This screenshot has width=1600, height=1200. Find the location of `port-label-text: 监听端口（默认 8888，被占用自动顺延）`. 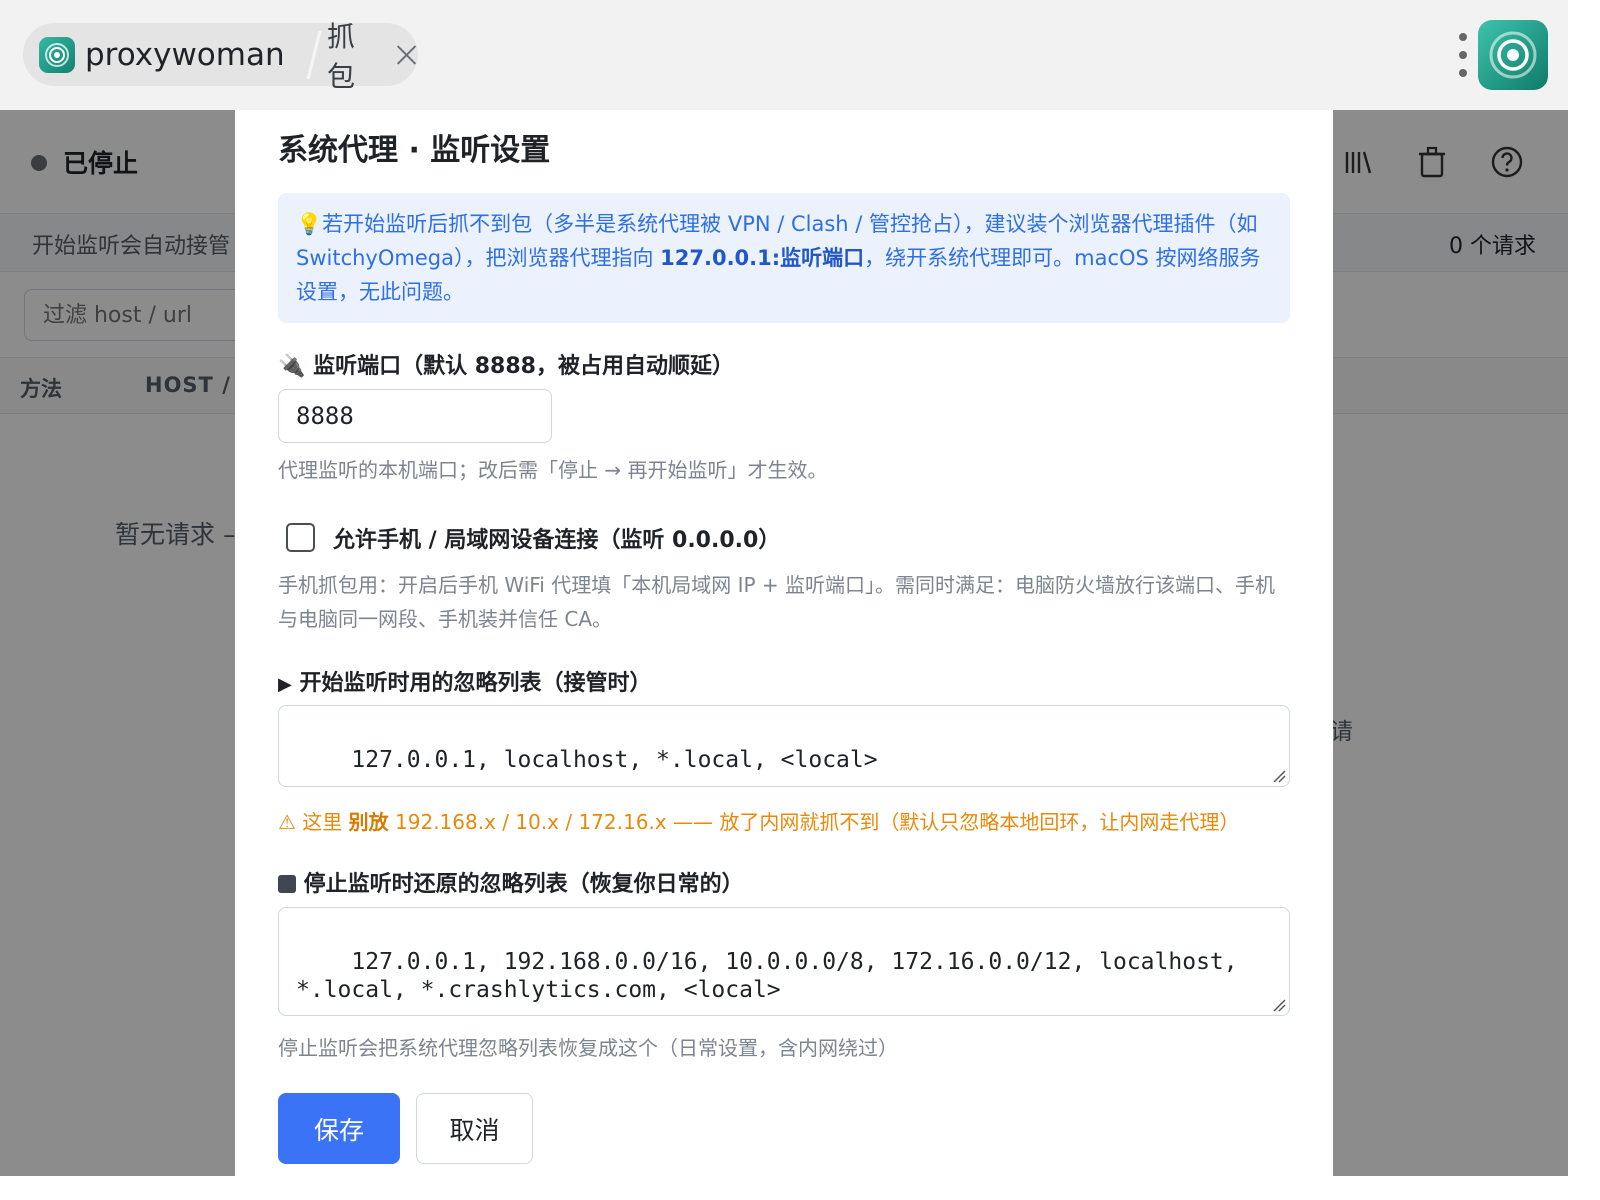

port-label-text: 监听端口（默认 8888，被占用自动顺延） is located at coordinates (523, 366).